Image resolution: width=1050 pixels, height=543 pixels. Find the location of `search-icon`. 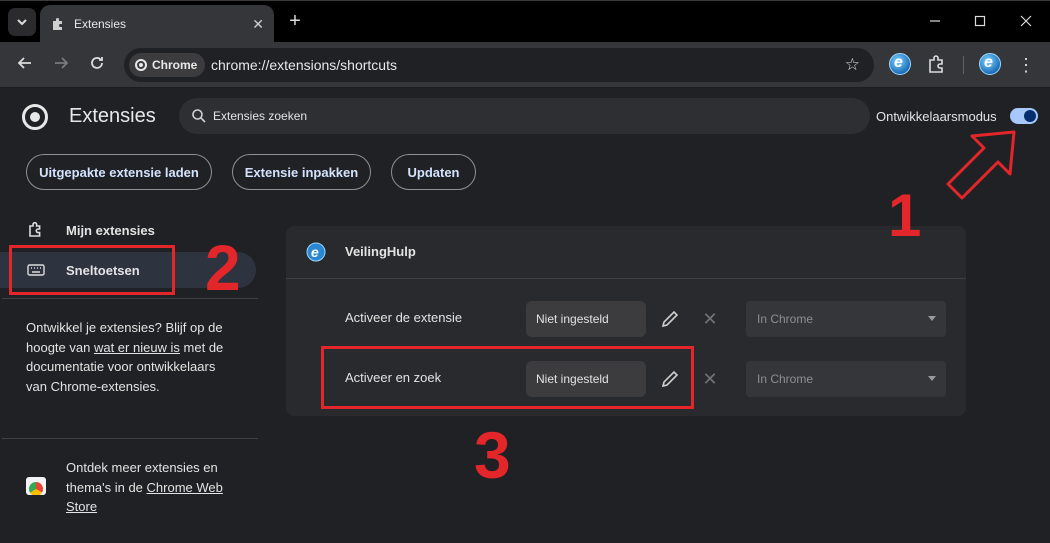

search-icon is located at coordinates (199, 116).